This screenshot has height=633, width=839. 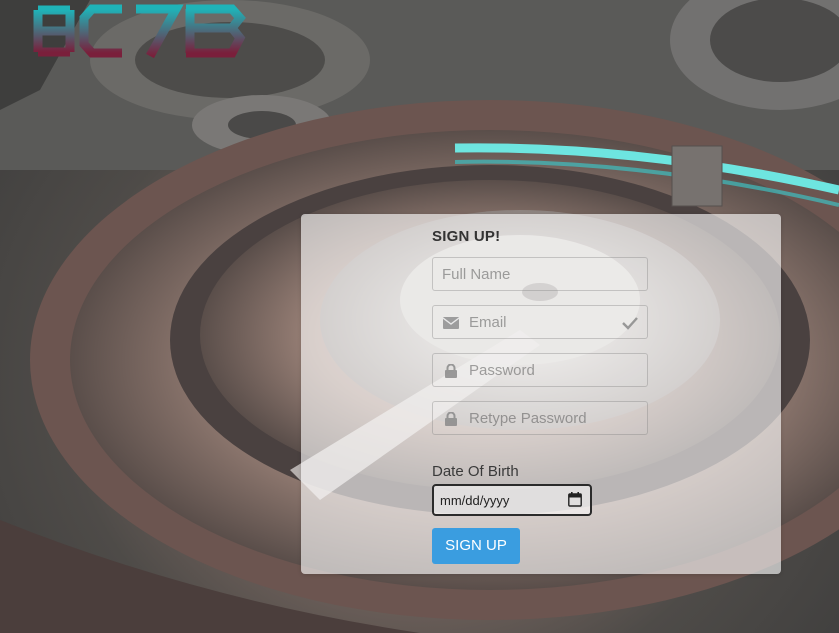 I want to click on brand-logo, so click(x=125, y=31).